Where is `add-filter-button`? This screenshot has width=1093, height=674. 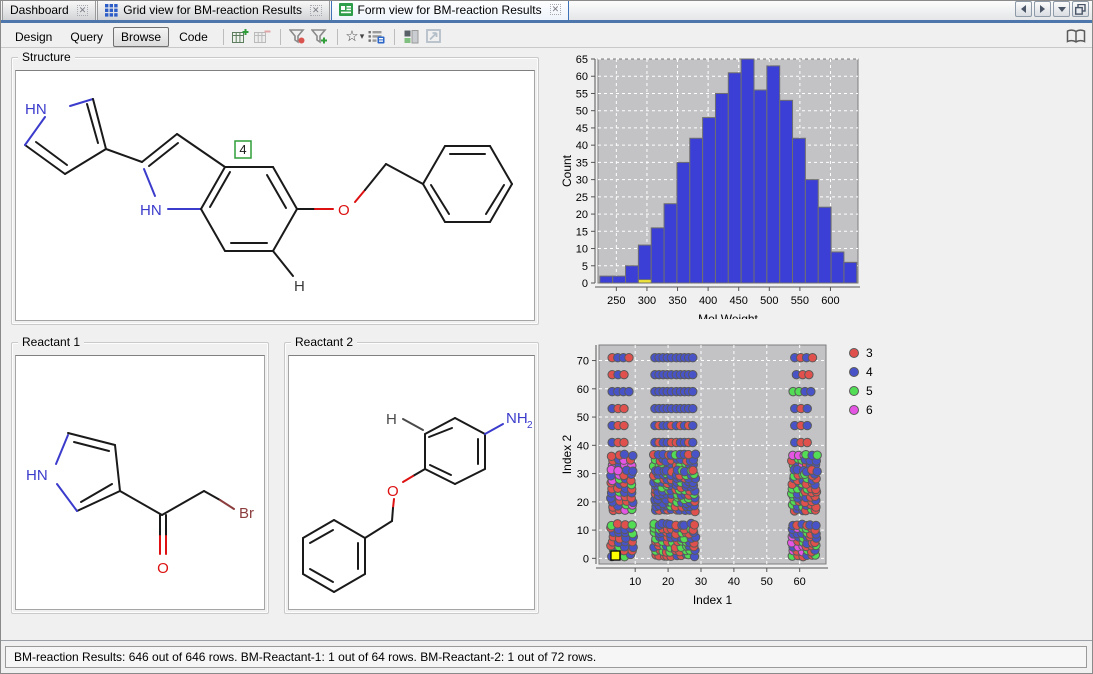
add-filter-button is located at coordinates (320, 37).